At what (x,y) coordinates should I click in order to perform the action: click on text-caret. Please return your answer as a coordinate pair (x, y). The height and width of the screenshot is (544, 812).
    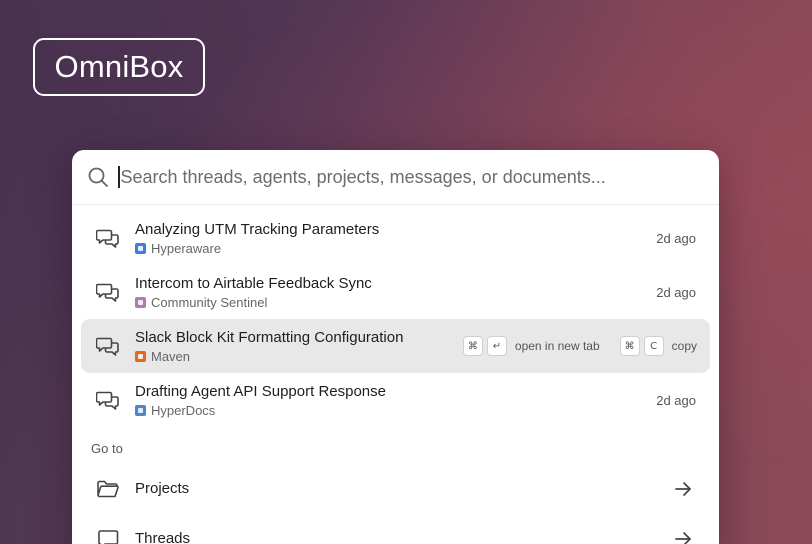
    Looking at the image, I should click on (119, 177).